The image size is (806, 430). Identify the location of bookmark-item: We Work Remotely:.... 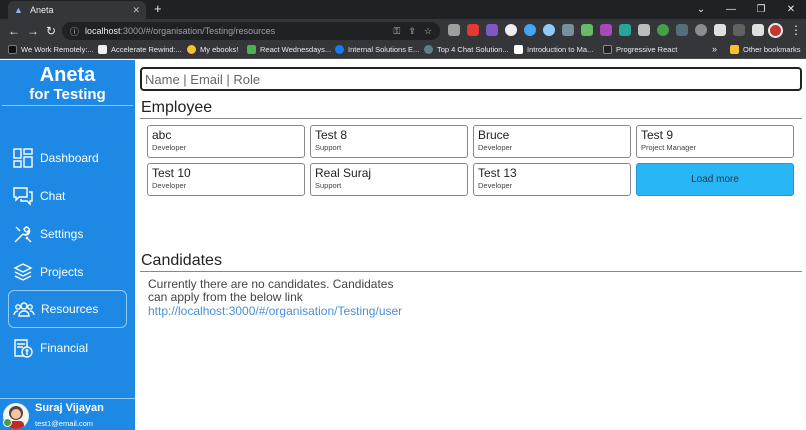
(51, 49).